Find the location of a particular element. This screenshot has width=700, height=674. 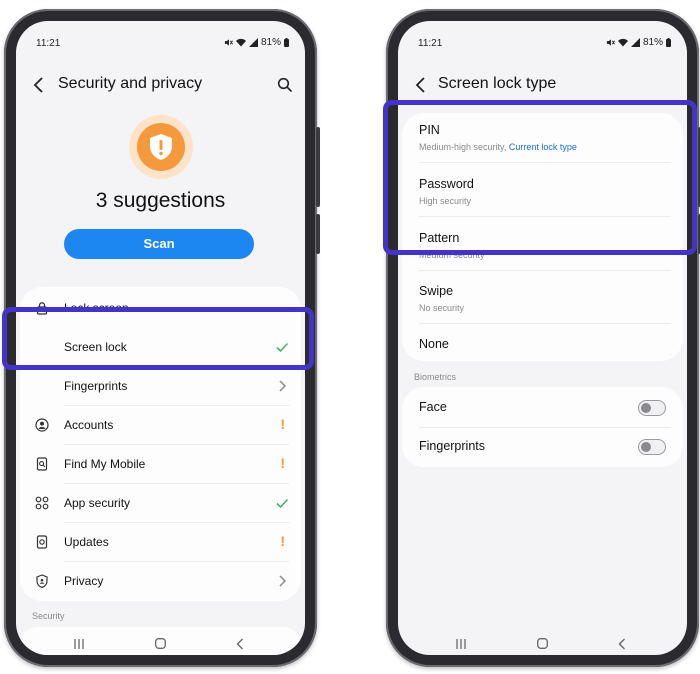

list-item-updates: Updates ! is located at coordinates (160, 542).